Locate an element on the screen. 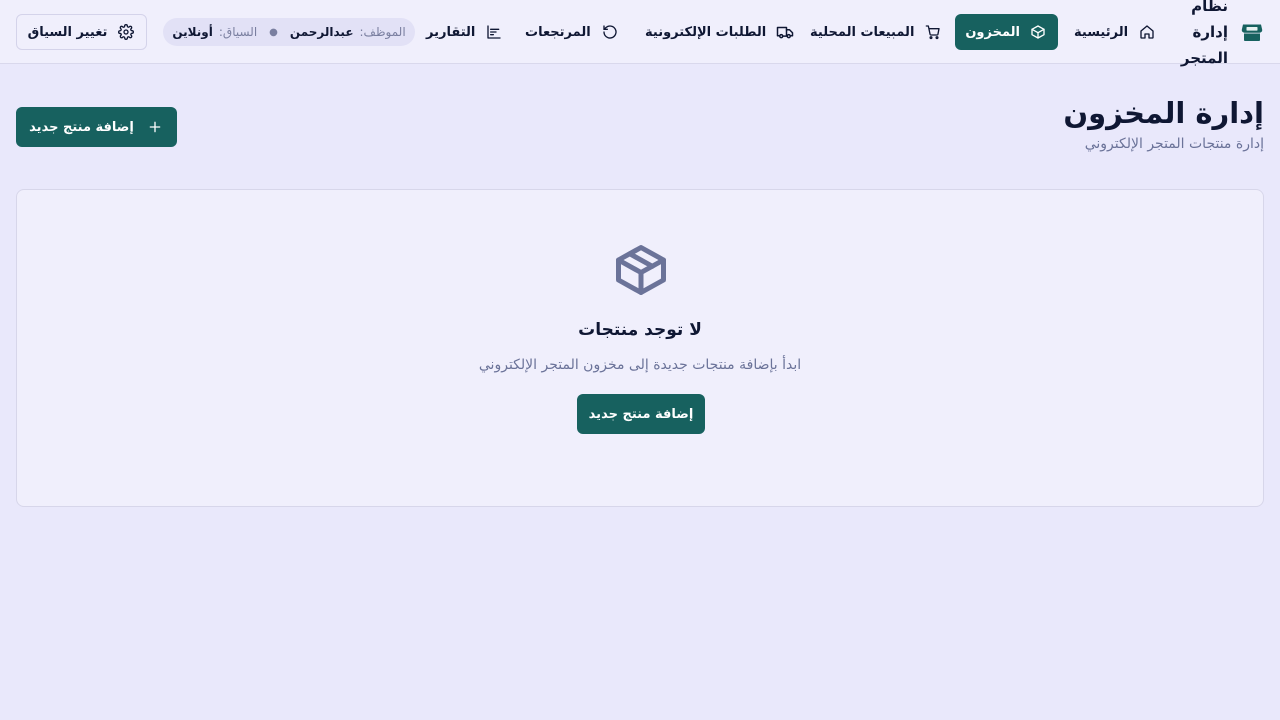 The image size is (1280, 720). nav-item-online-orders: الطلبات الإلكترونية is located at coordinates (719, 32).